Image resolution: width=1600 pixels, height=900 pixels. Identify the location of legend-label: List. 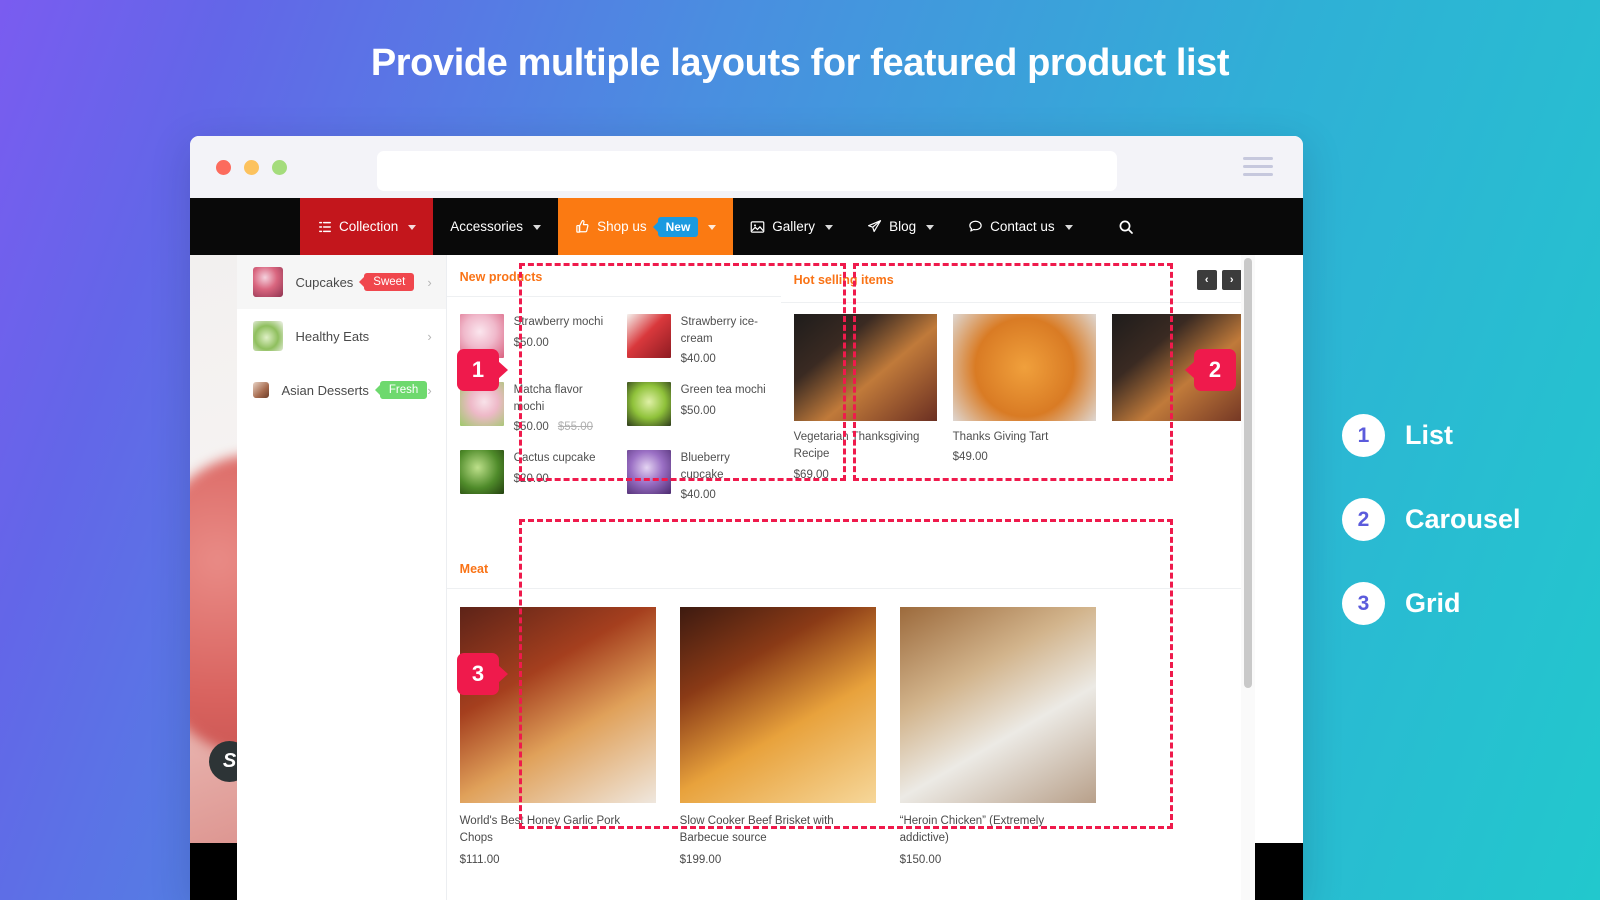
(1429, 435).